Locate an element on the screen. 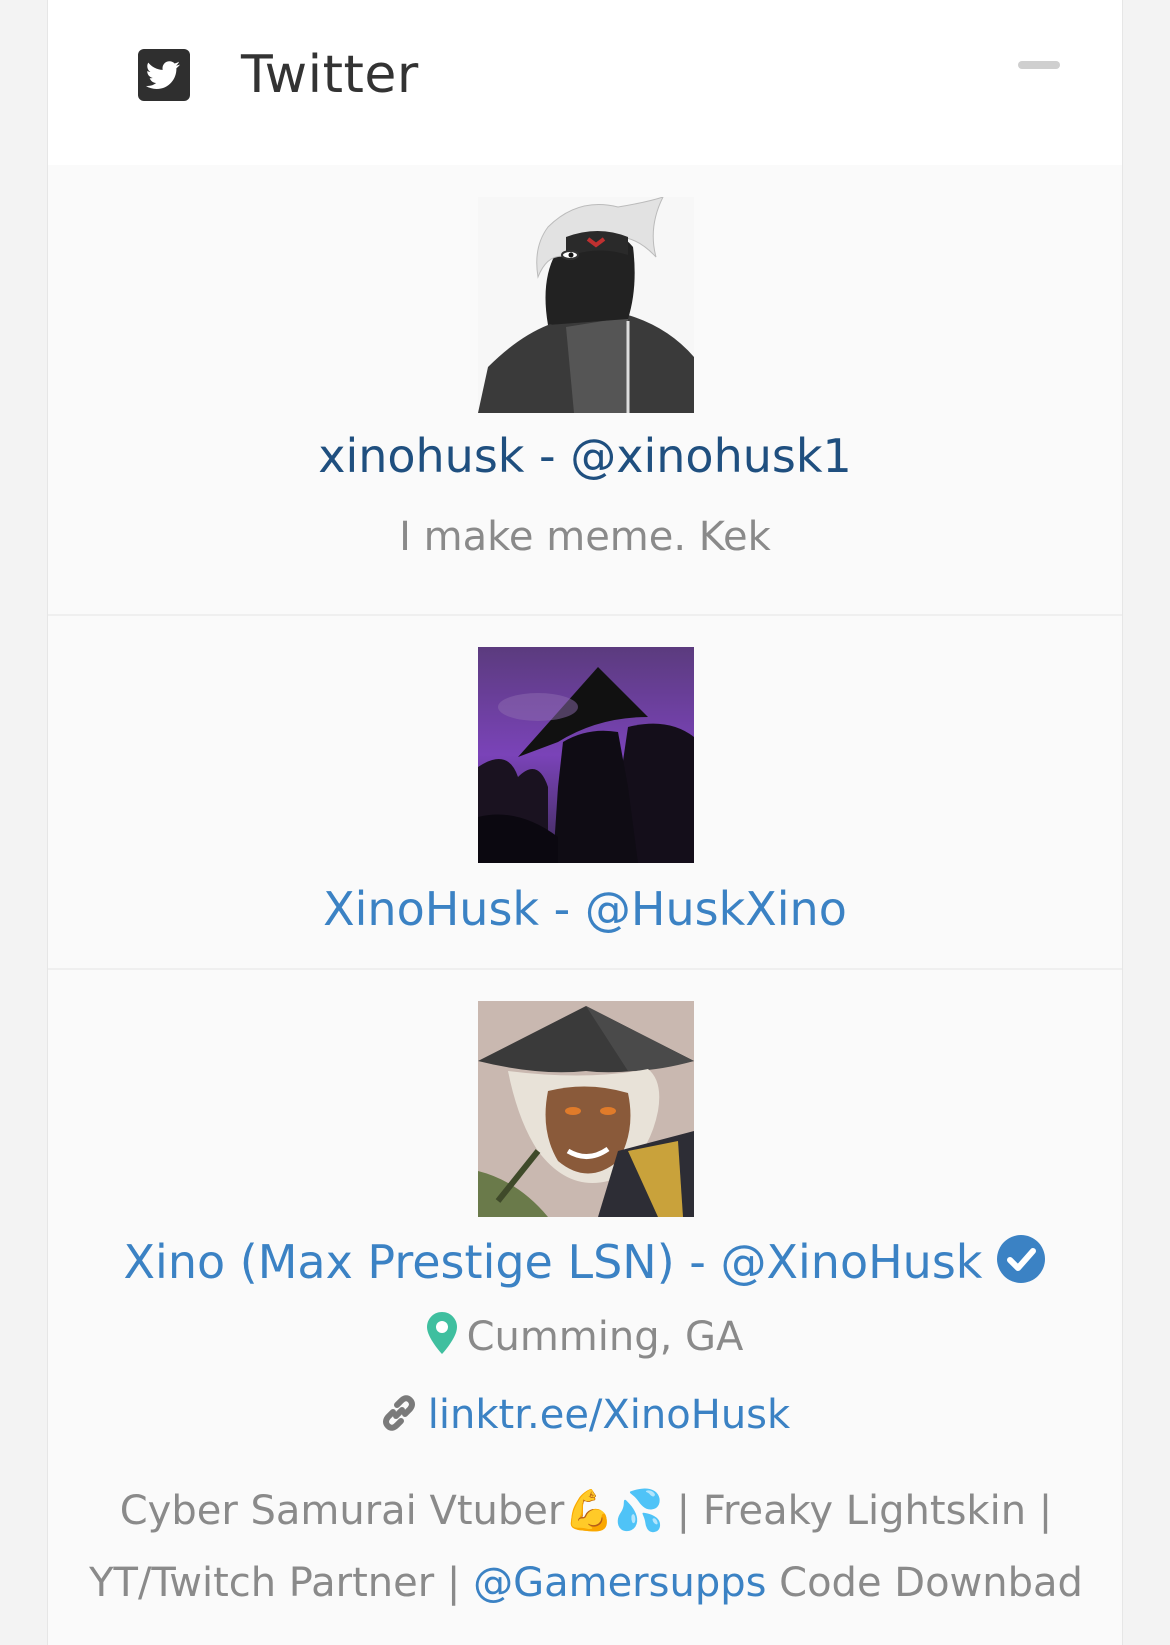  twitter-square-icon is located at coordinates (164, 75).